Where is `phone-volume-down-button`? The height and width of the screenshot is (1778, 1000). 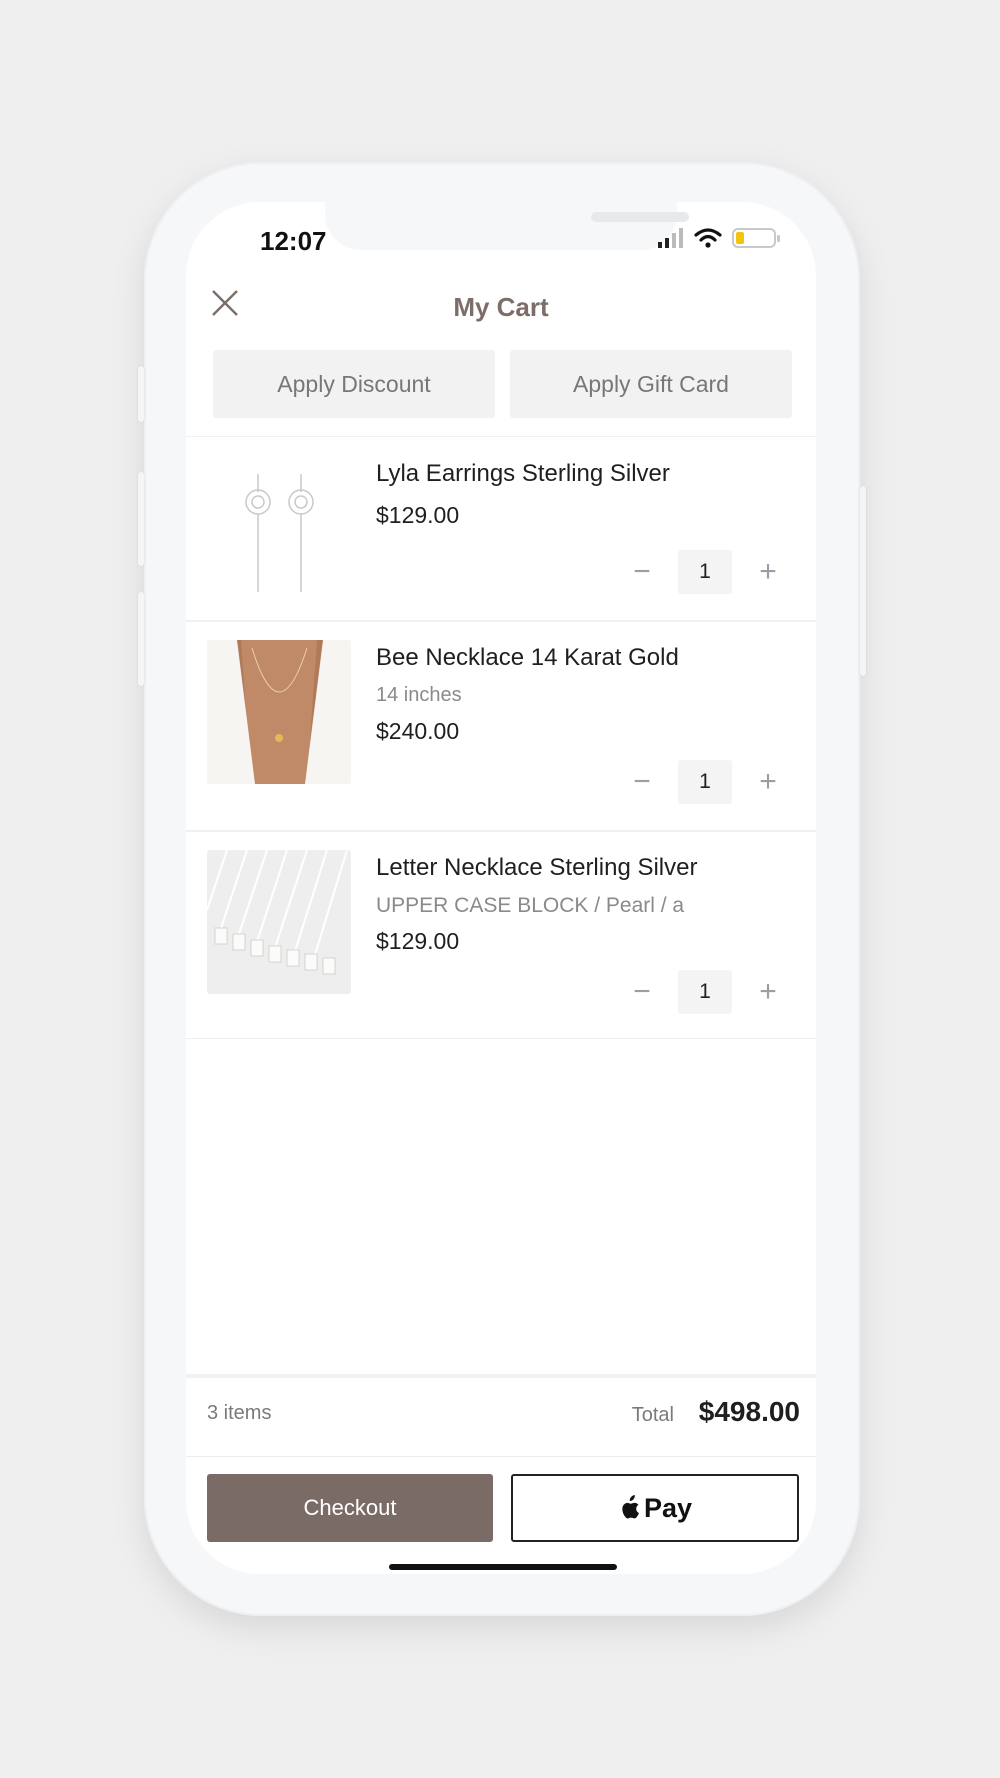 phone-volume-down-button is located at coordinates (141, 639).